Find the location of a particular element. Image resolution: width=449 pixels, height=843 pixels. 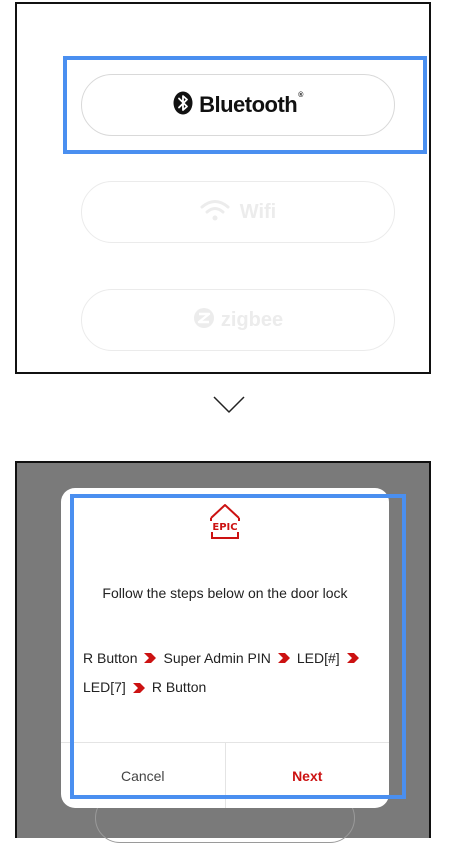

step-2: Super Admin PIN is located at coordinates (217, 658).